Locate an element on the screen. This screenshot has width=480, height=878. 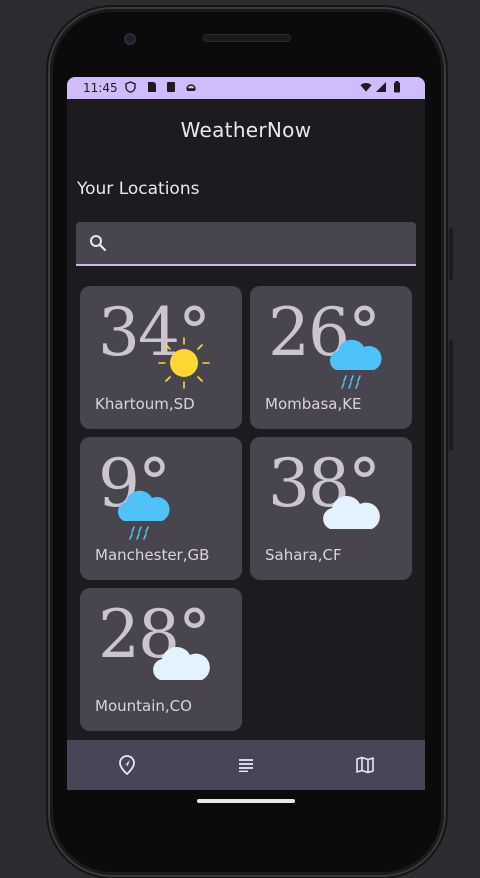
search-bar is located at coordinates (246, 244).